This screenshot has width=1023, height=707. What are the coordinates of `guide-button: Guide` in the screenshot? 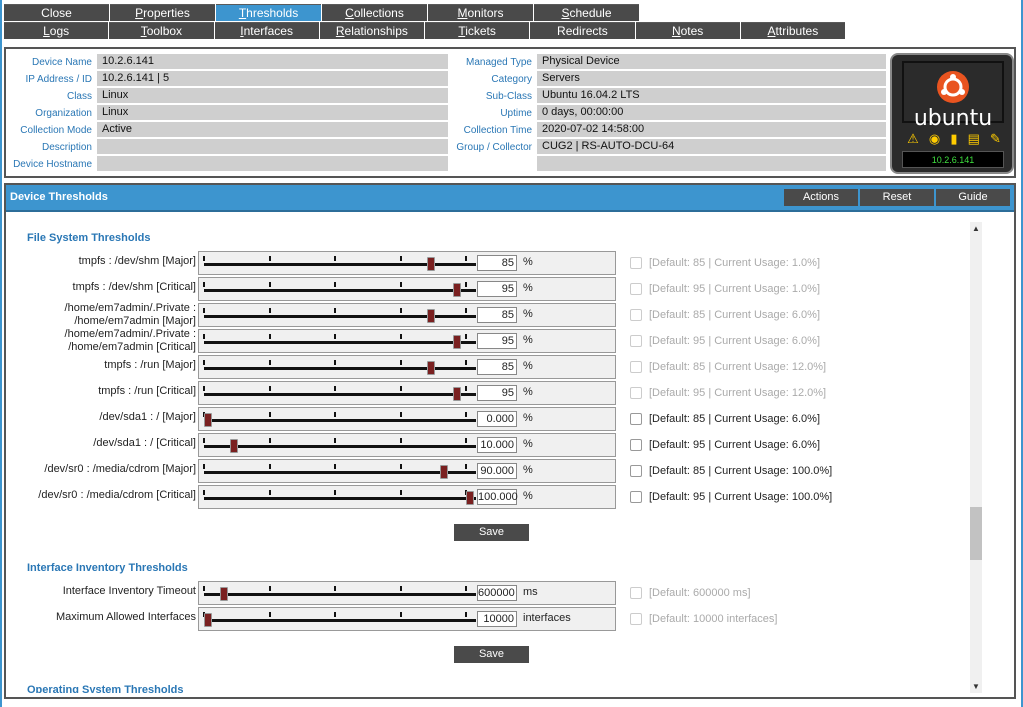 It's located at (973, 197).